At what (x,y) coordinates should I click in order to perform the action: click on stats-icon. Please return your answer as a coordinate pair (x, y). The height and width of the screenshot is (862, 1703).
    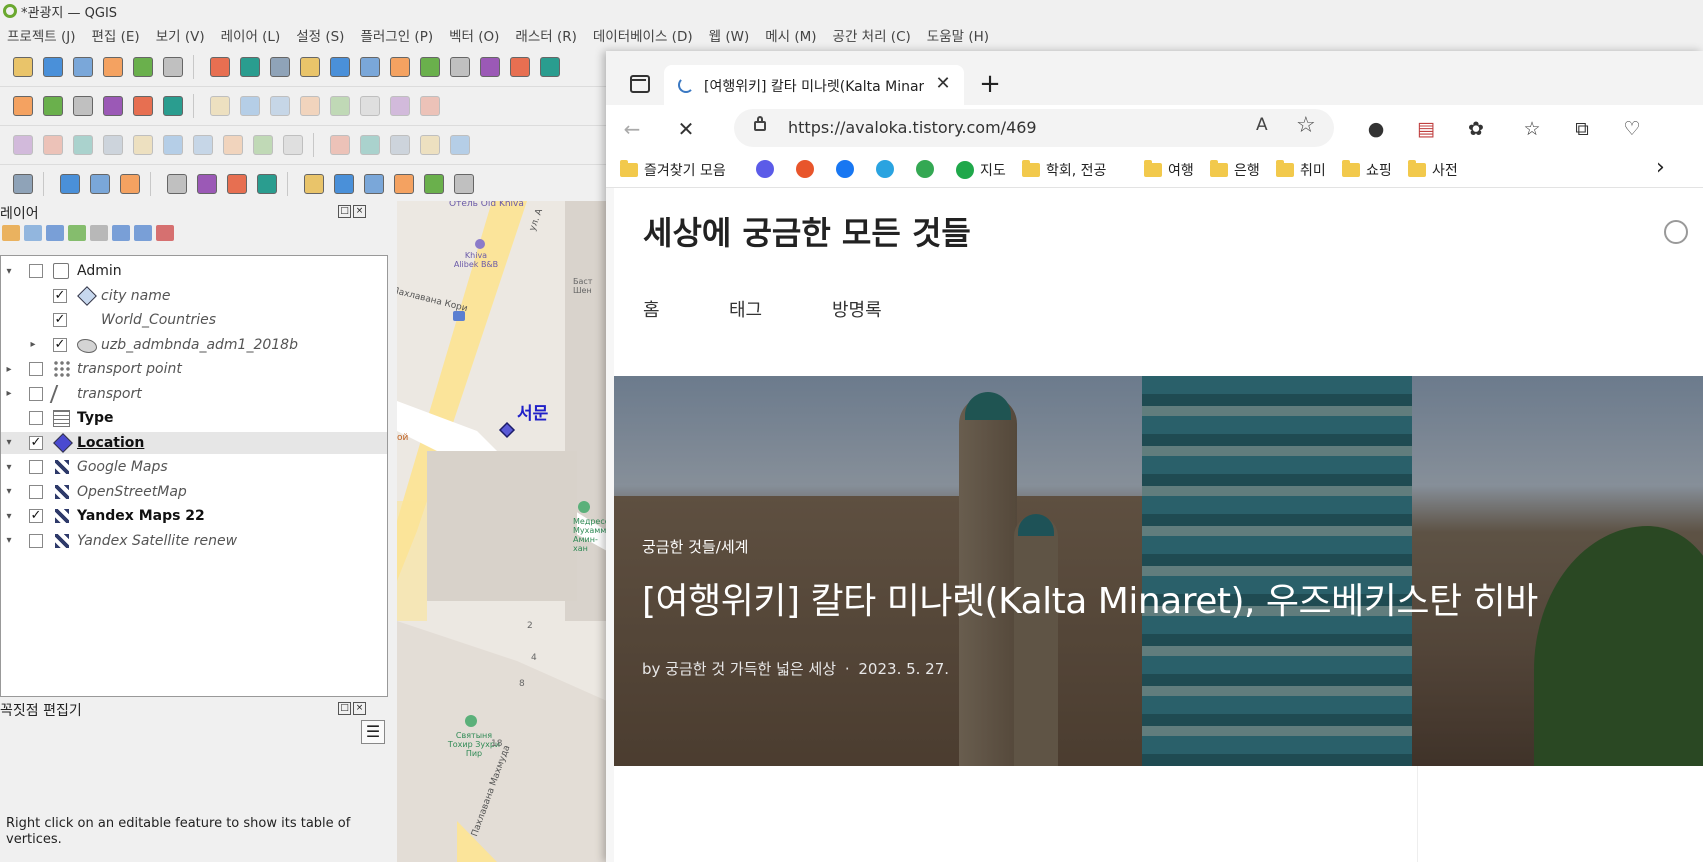
    Looking at the image, I should click on (237, 184).